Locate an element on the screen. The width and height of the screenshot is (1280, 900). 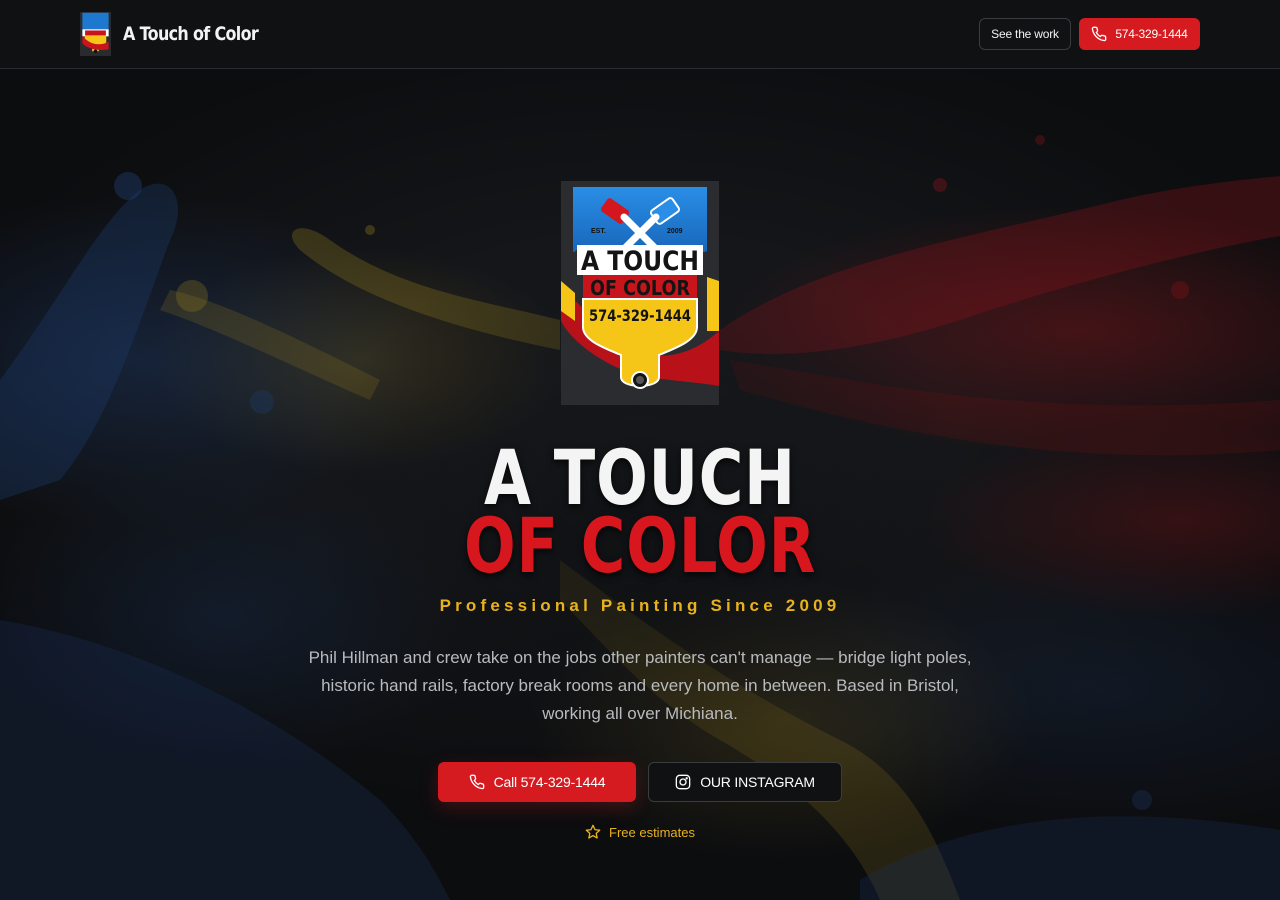
hero-logo-badge: EST. 2009 A TOUCH OF COLOR 574-329-1444 is located at coordinates (640, 293).